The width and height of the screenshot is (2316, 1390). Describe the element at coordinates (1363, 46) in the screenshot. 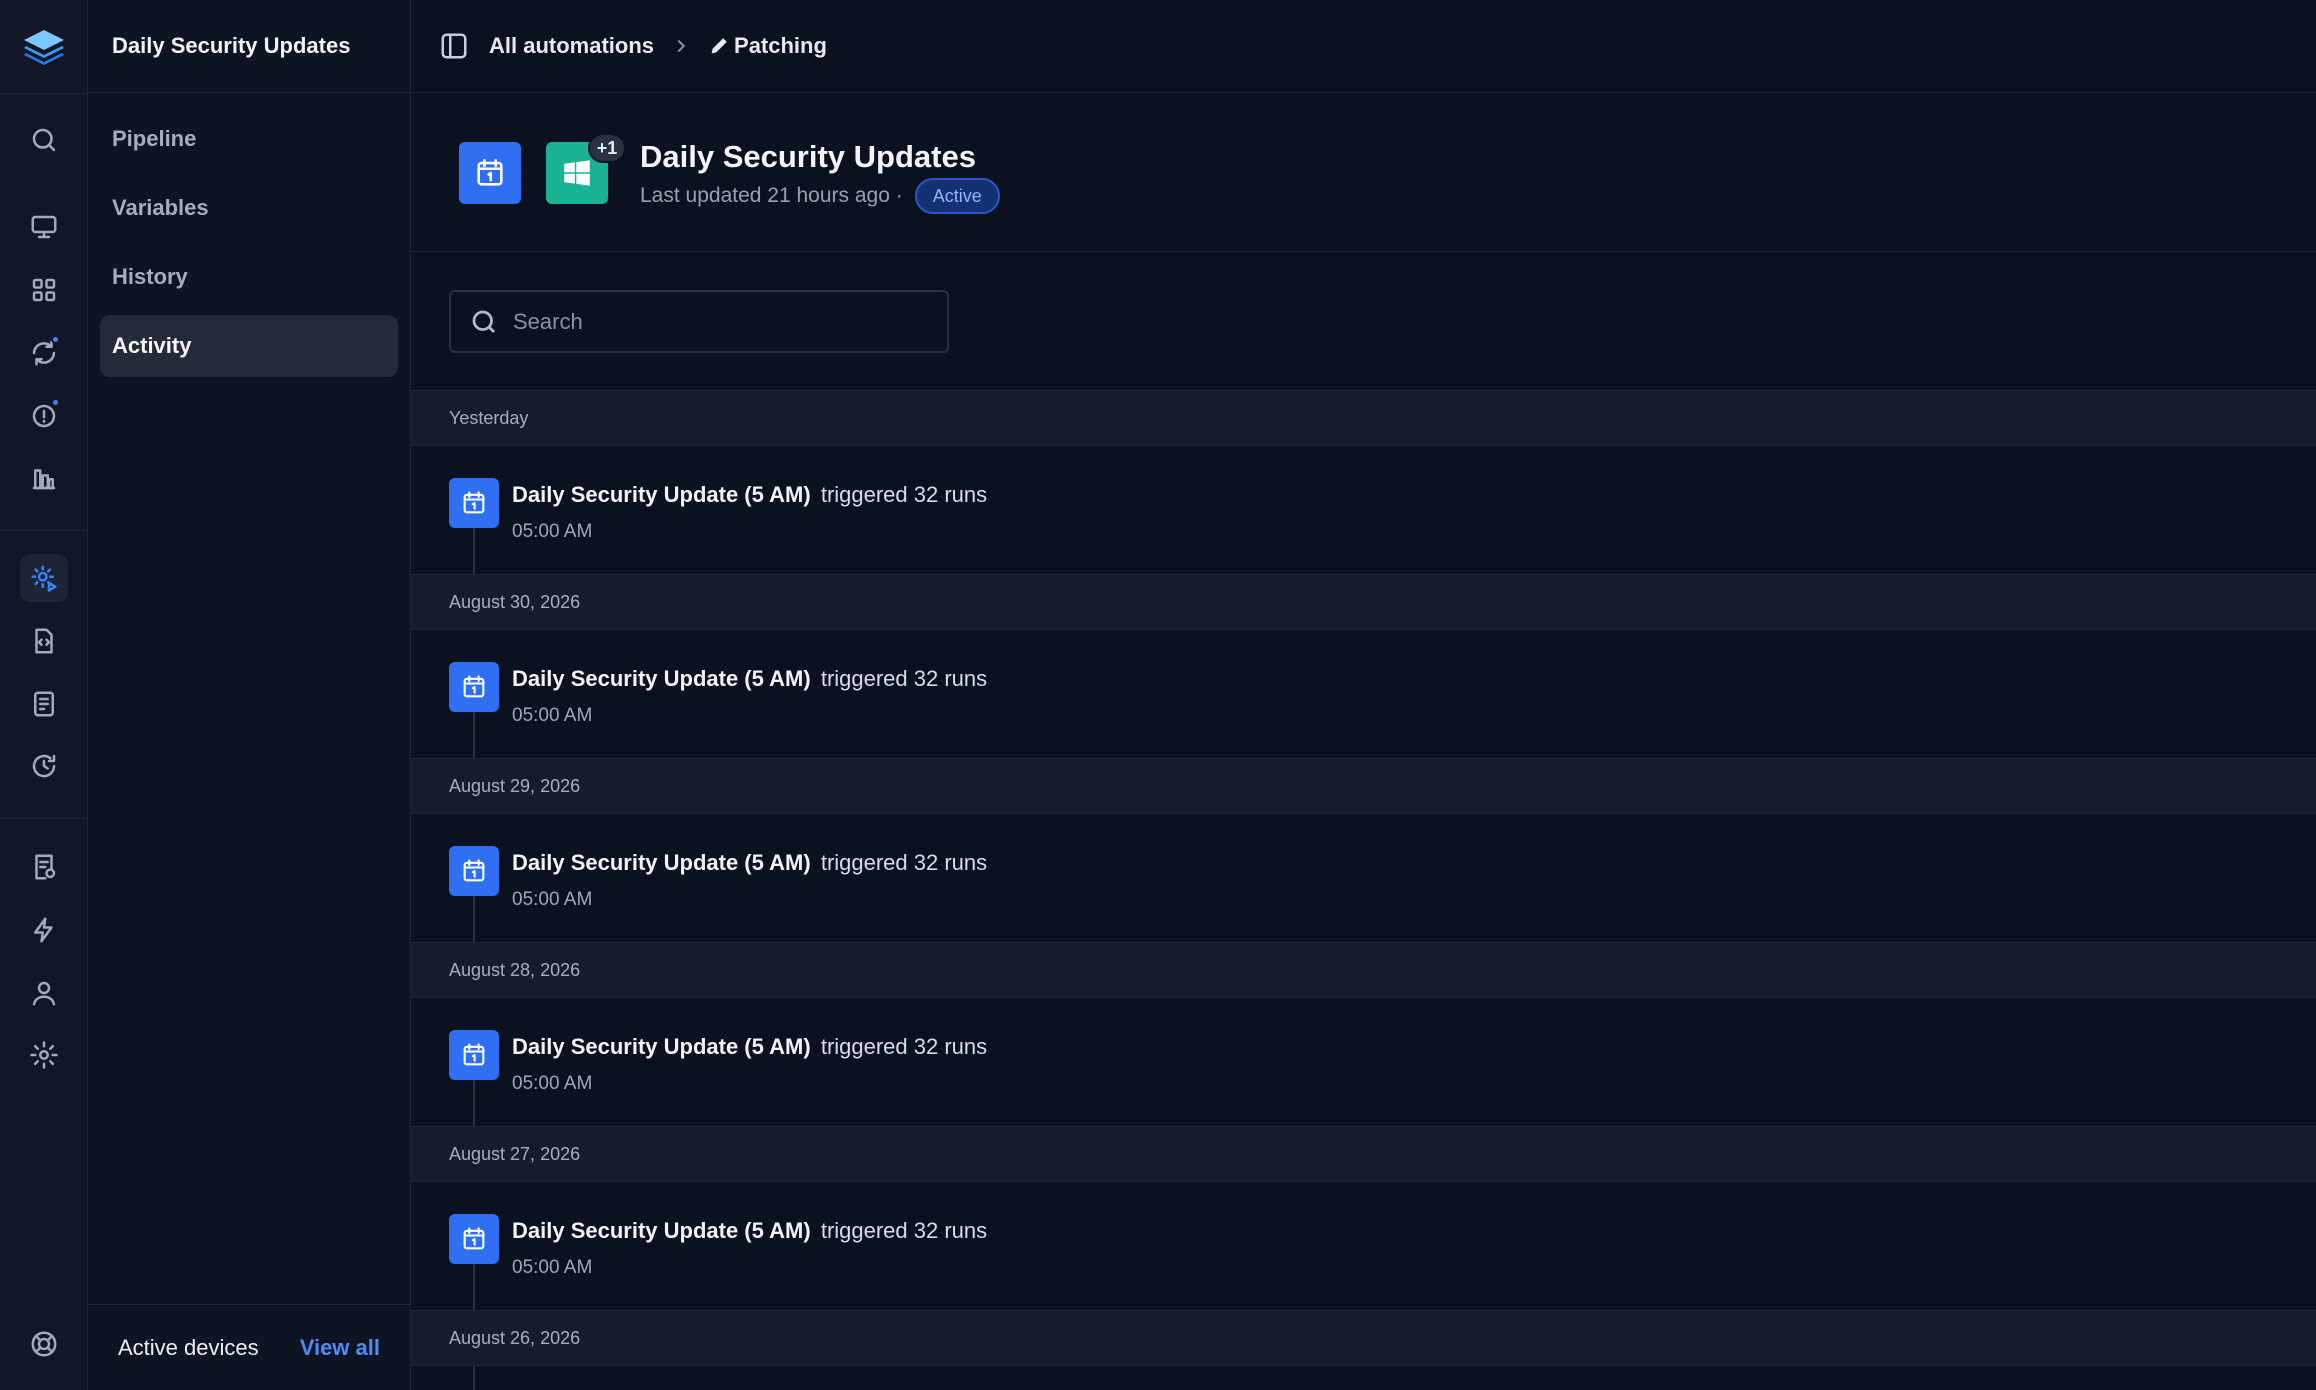

I see `top-bar: All automations Patching` at that location.